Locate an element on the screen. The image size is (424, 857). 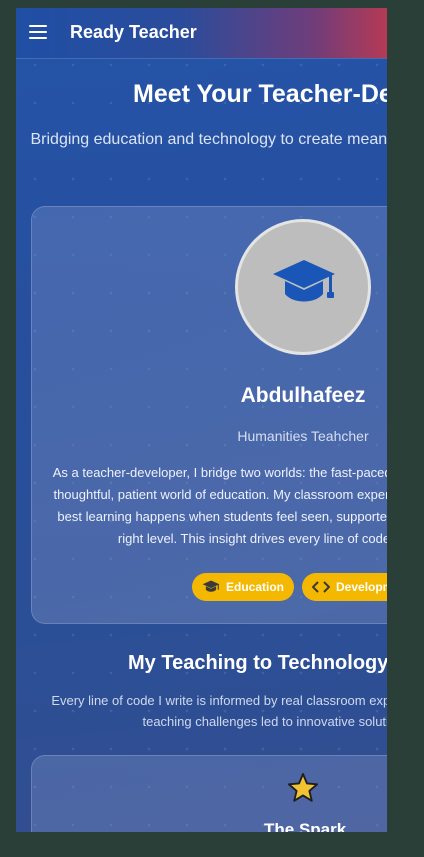
menu-icon is located at coordinates (38, 32).